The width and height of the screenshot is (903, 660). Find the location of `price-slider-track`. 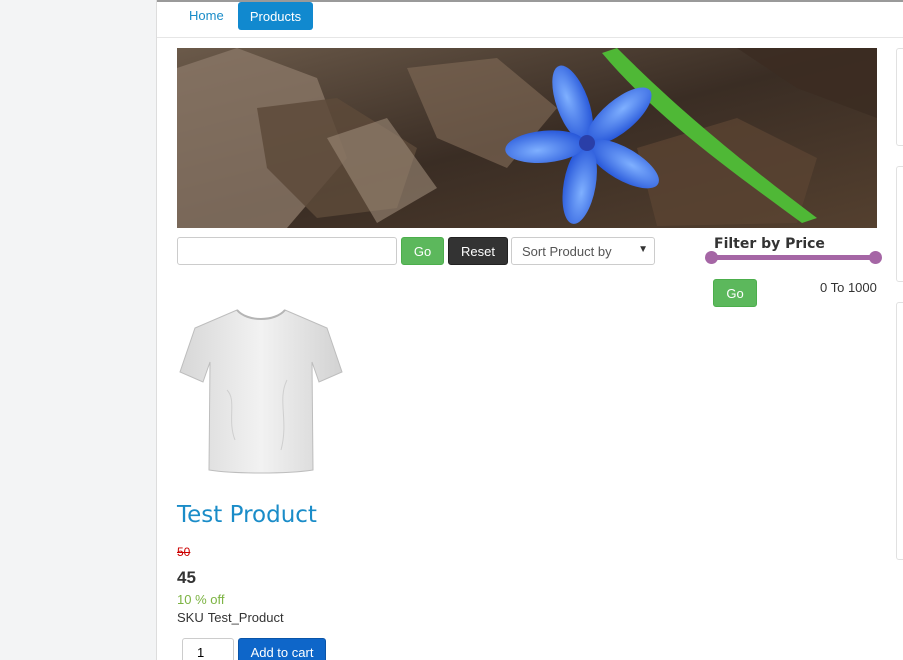

price-slider-track is located at coordinates (793, 257).